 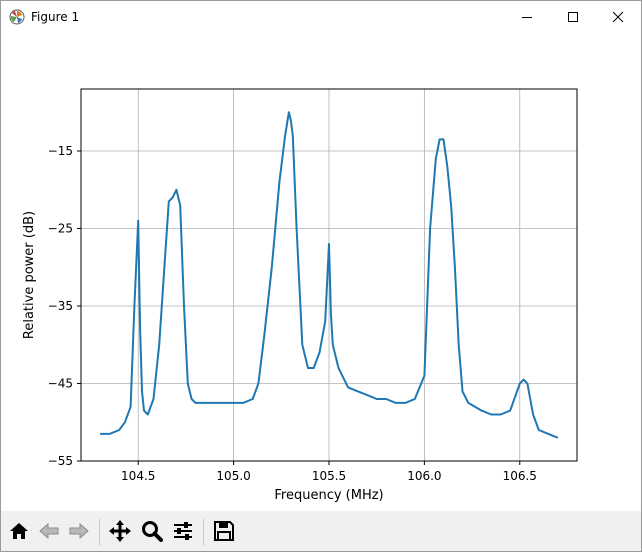 I want to click on close-button, so click(x=618, y=17).